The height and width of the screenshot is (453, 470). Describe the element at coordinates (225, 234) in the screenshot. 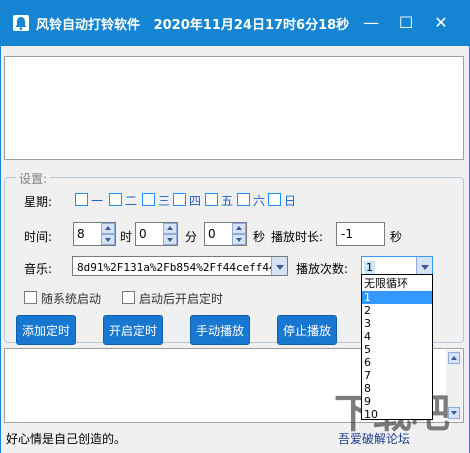

I see `second-spinner: 0` at that location.